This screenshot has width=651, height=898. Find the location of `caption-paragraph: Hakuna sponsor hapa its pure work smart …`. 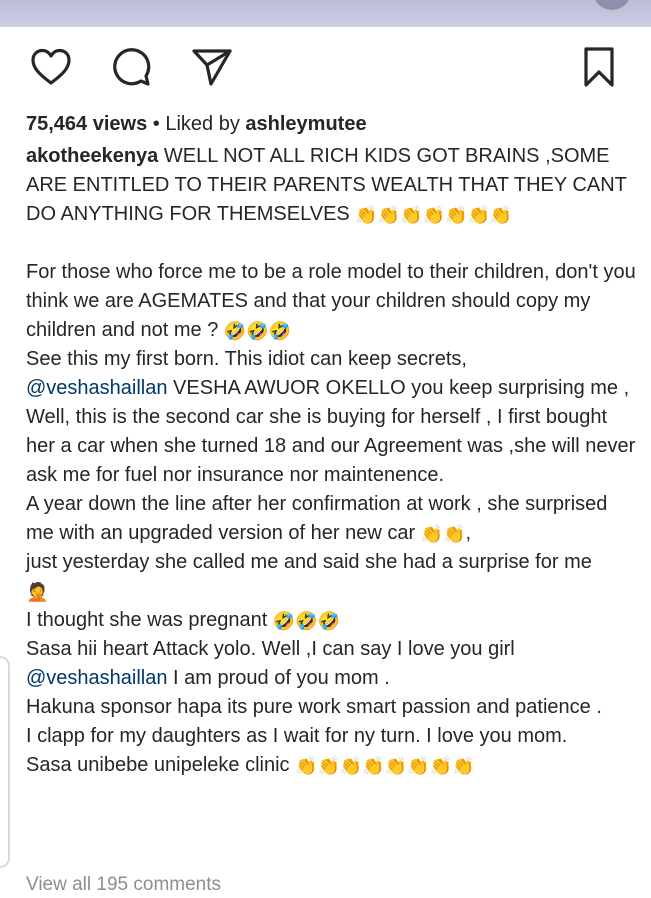

caption-paragraph: Hakuna sponsor hapa its pure work smart … is located at coordinates (331, 707).